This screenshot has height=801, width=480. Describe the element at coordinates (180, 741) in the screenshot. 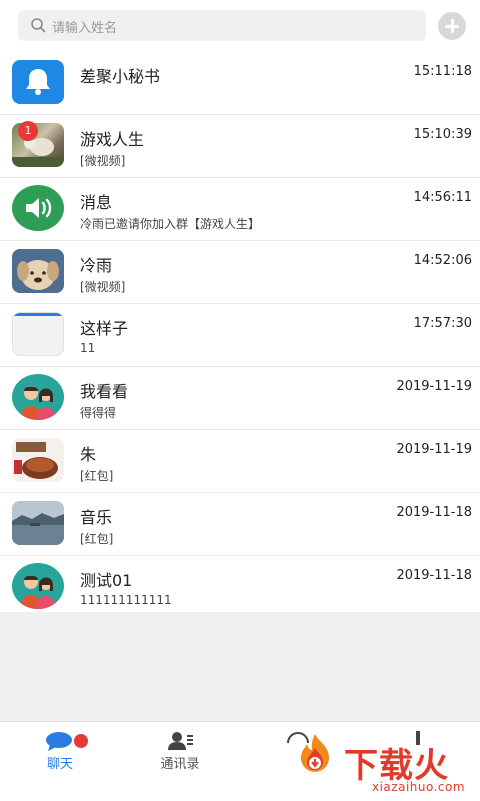

I see `contacts-icon` at that location.